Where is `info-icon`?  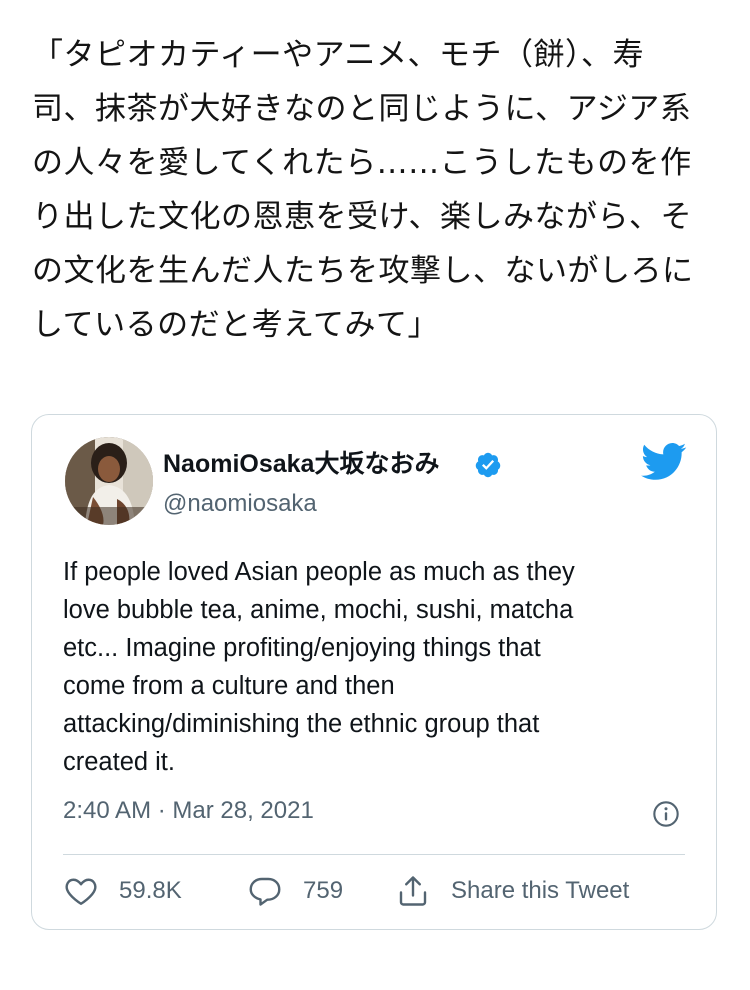 info-icon is located at coordinates (666, 814).